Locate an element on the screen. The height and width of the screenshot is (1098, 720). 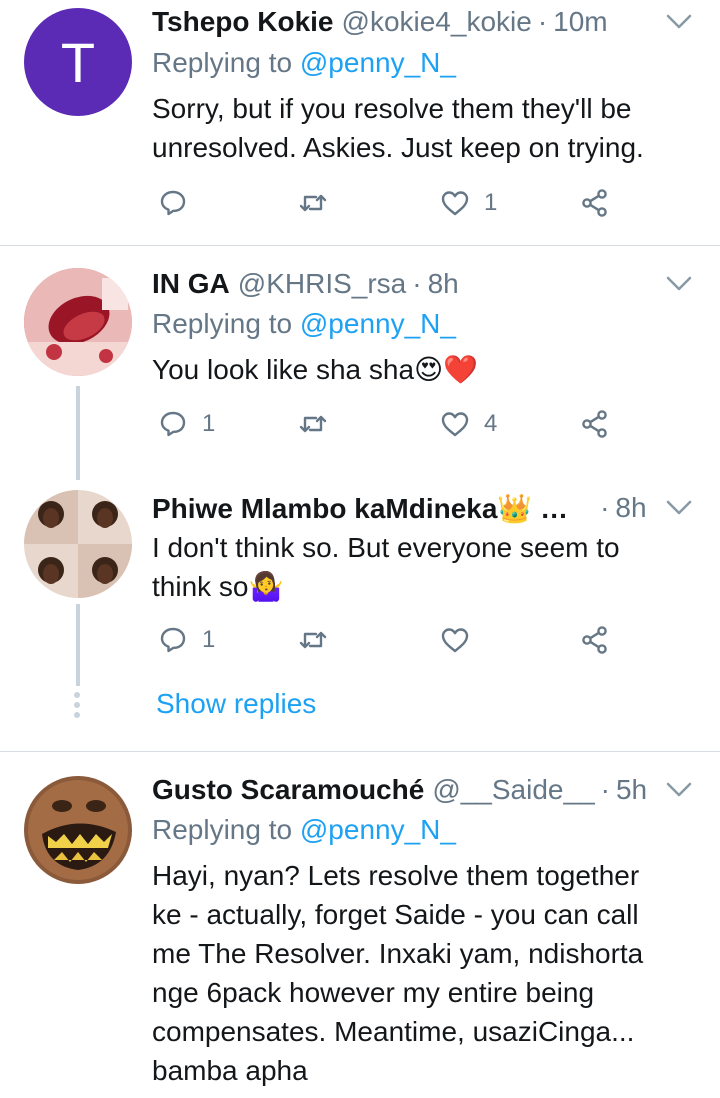
author-handle: @kokie4_kokie is located at coordinates (437, 22).